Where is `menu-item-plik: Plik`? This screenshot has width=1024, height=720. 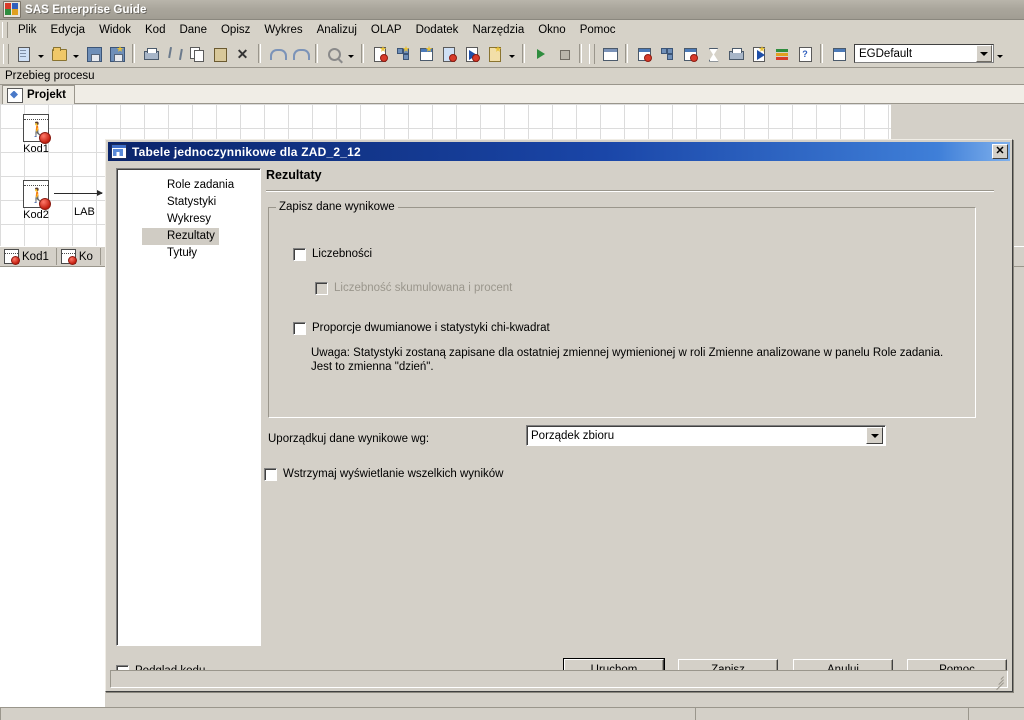
menu-item-plik: Plik is located at coordinates (27, 30).